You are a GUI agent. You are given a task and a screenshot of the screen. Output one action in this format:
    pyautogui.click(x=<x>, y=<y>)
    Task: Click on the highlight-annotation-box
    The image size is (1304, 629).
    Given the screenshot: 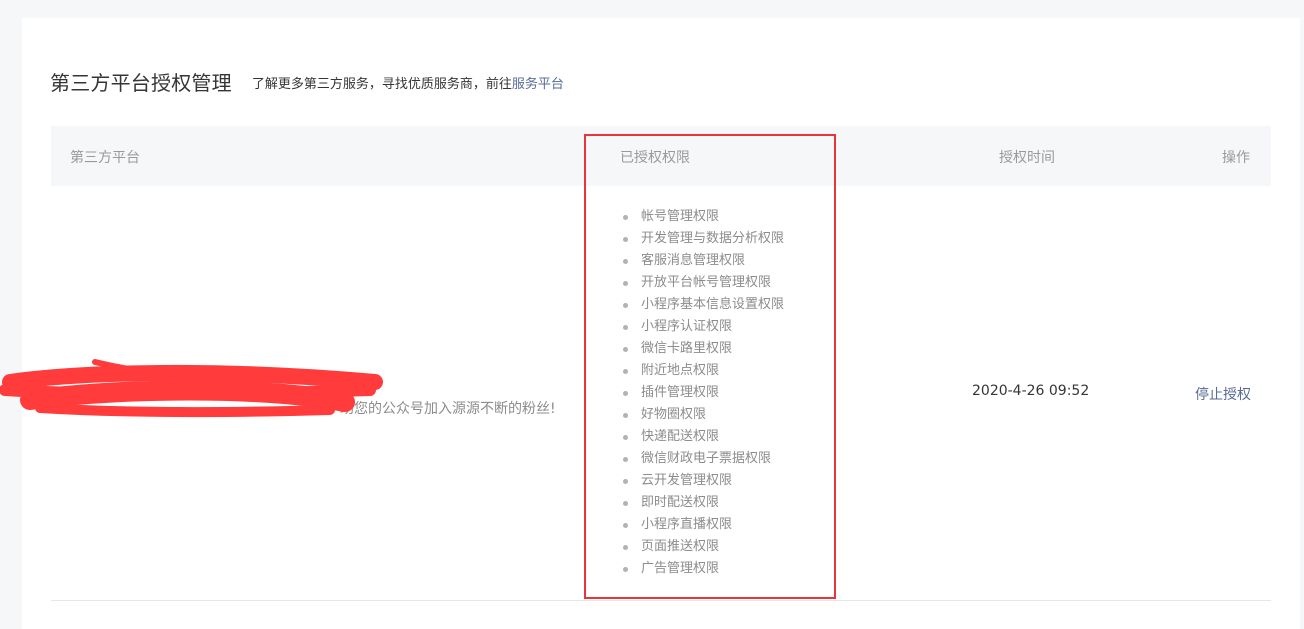 What is the action you would take?
    pyautogui.click(x=710, y=366)
    